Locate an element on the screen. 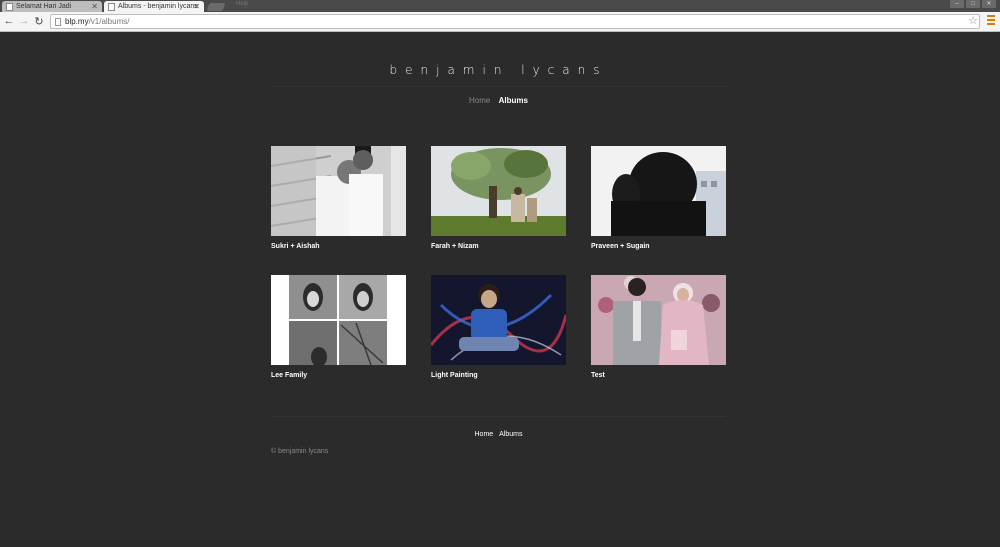 This screenshot has width=1000, height=547. menu-icon is located at coordinates (991, 21).